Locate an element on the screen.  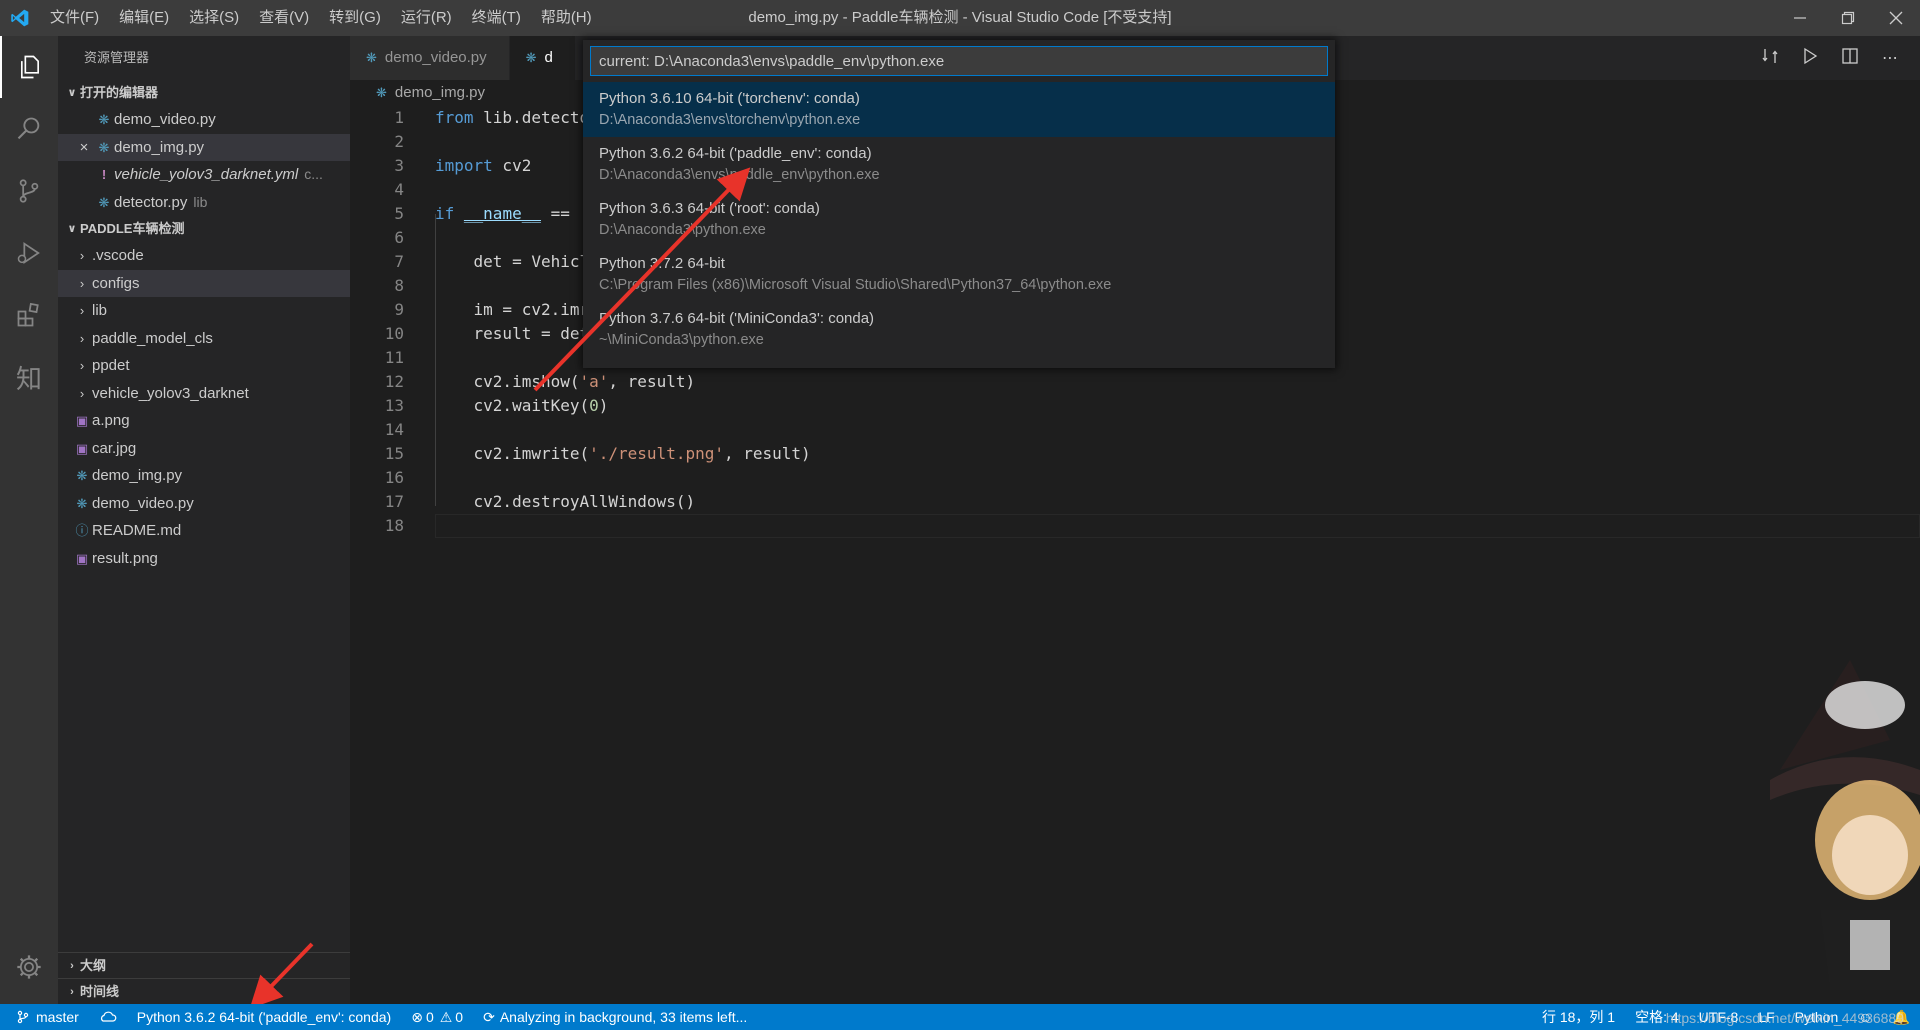
close-window-button is located at coordinates (1896, 18).